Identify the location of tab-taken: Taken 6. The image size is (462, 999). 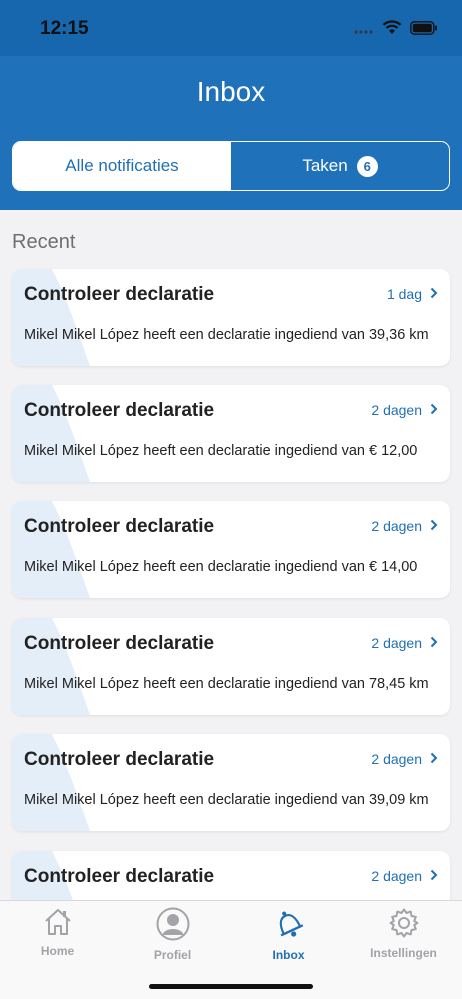
(340, 166).